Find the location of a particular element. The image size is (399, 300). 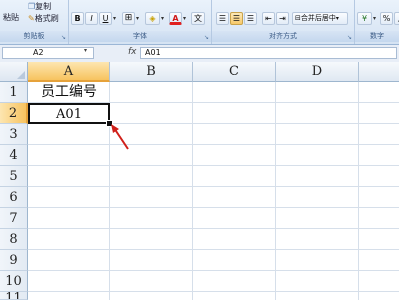

merge-center-button: ⊟合并后居中▾ is located at coordinates (320, 18).